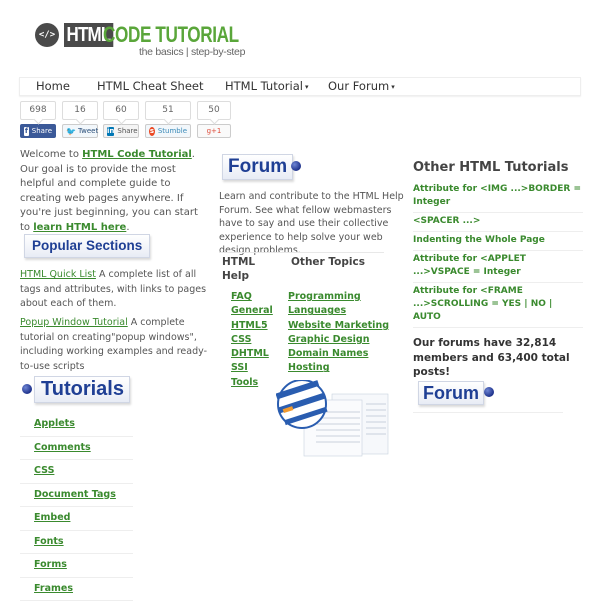 The height and width of the screenshot is (601, 600). I want to click on learn-html-link: learn HTML here, so click(79, 227).